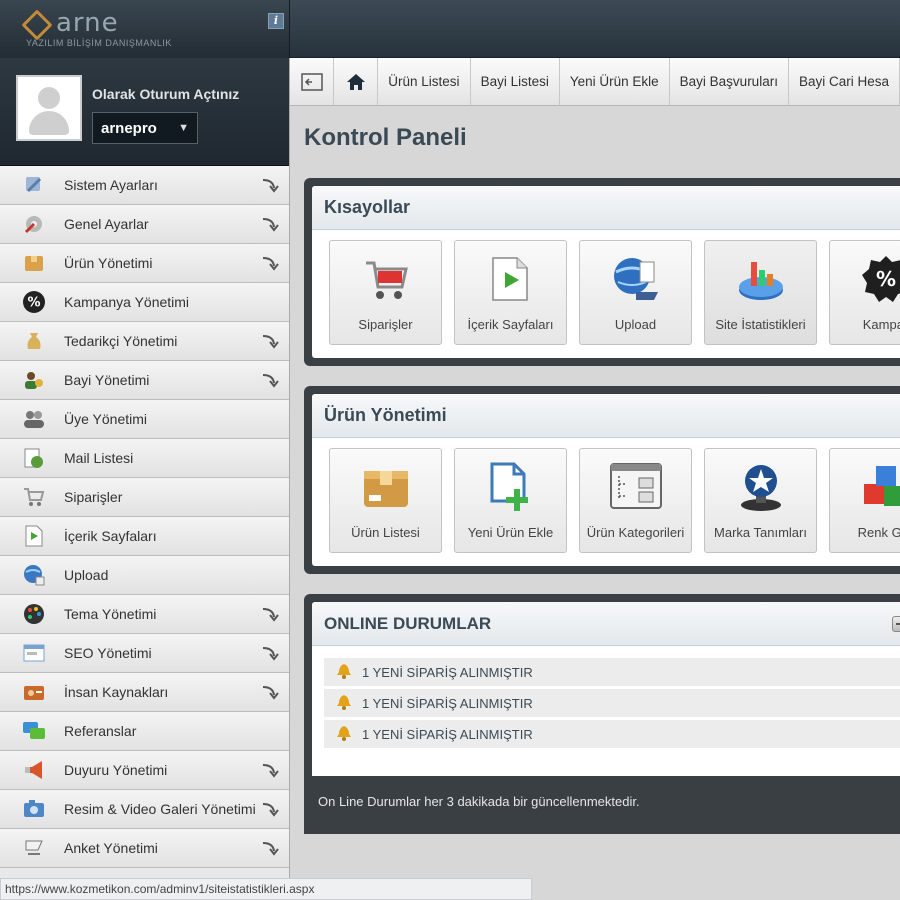 The image size is (900, 900). Describe the element at coordinates (144, 731) in the screenshot. I see `sidebar-item-referanslar: Referanslar` at that location.